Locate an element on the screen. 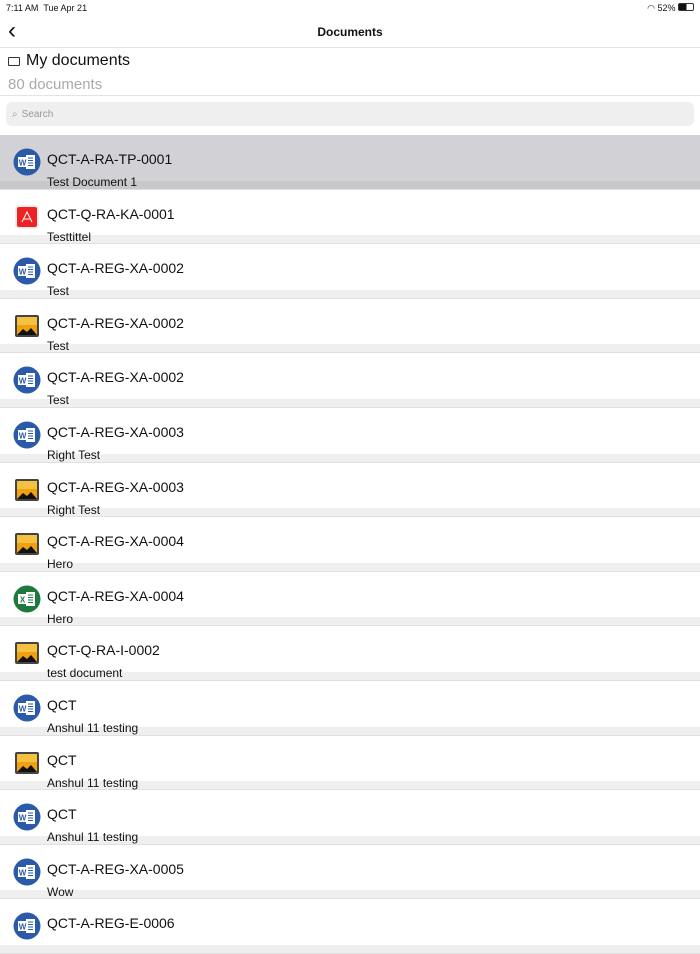 This screenshot has height=954, width=700. search-input: ⌕ Search is located at coordinates (350, 114).